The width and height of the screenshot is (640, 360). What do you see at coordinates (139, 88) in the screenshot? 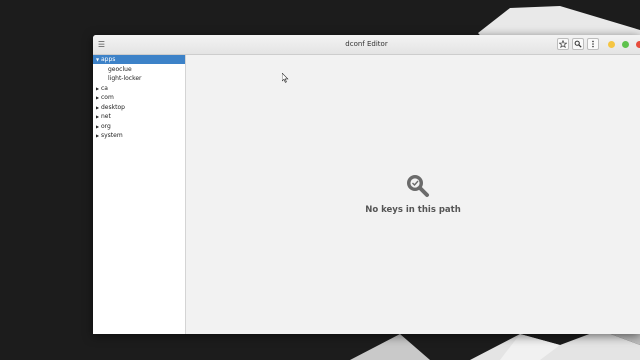
I see `tree-item-ca: ▶ ca` at bounding box center [139, 88].